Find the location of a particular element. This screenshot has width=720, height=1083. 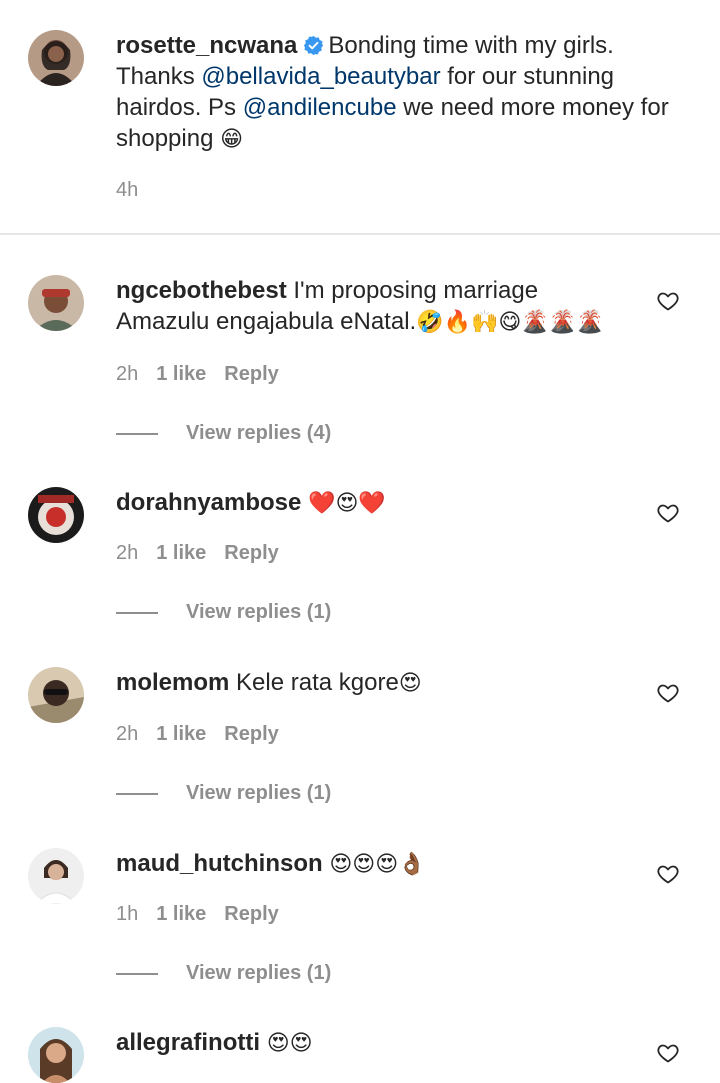

comment-emoji: 🤣🔥🙌😋🌋🌋🌋 is located at coordinates (510, 322).